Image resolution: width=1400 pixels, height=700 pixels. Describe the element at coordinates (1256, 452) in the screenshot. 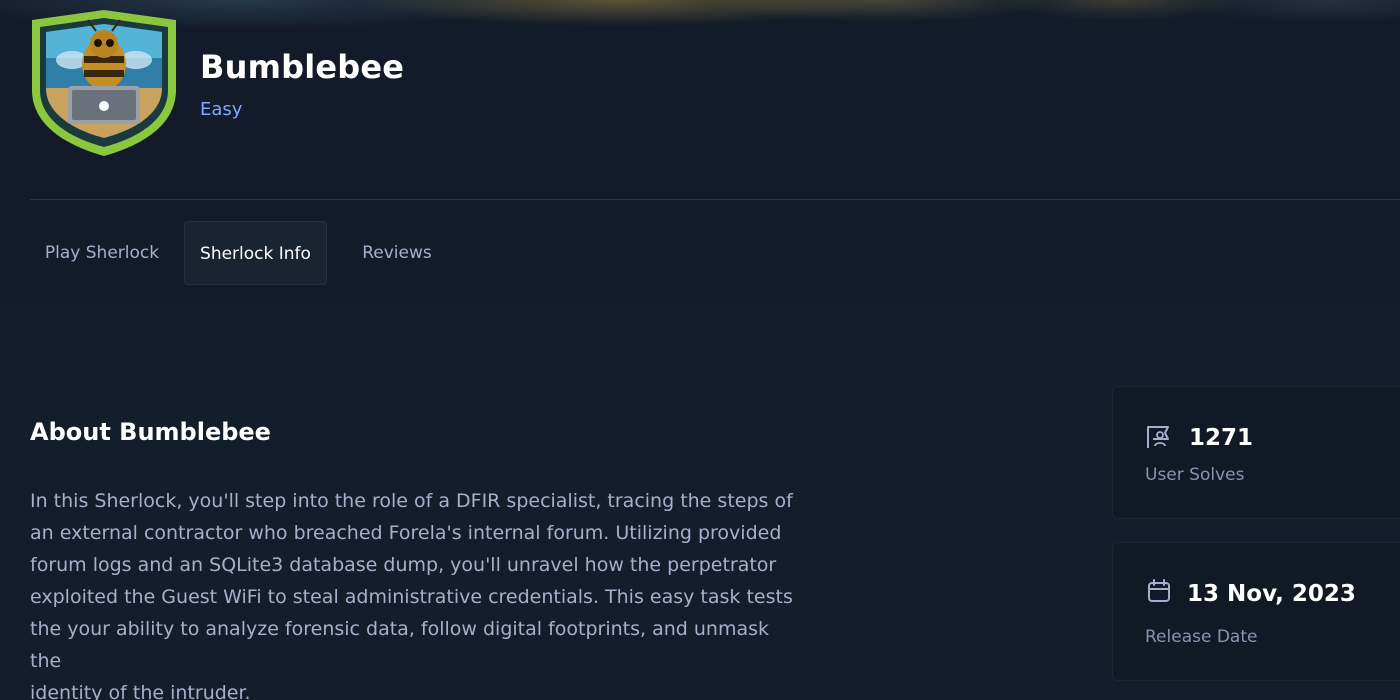

I see `user-solves-card: 1271 User Solves` at that location.